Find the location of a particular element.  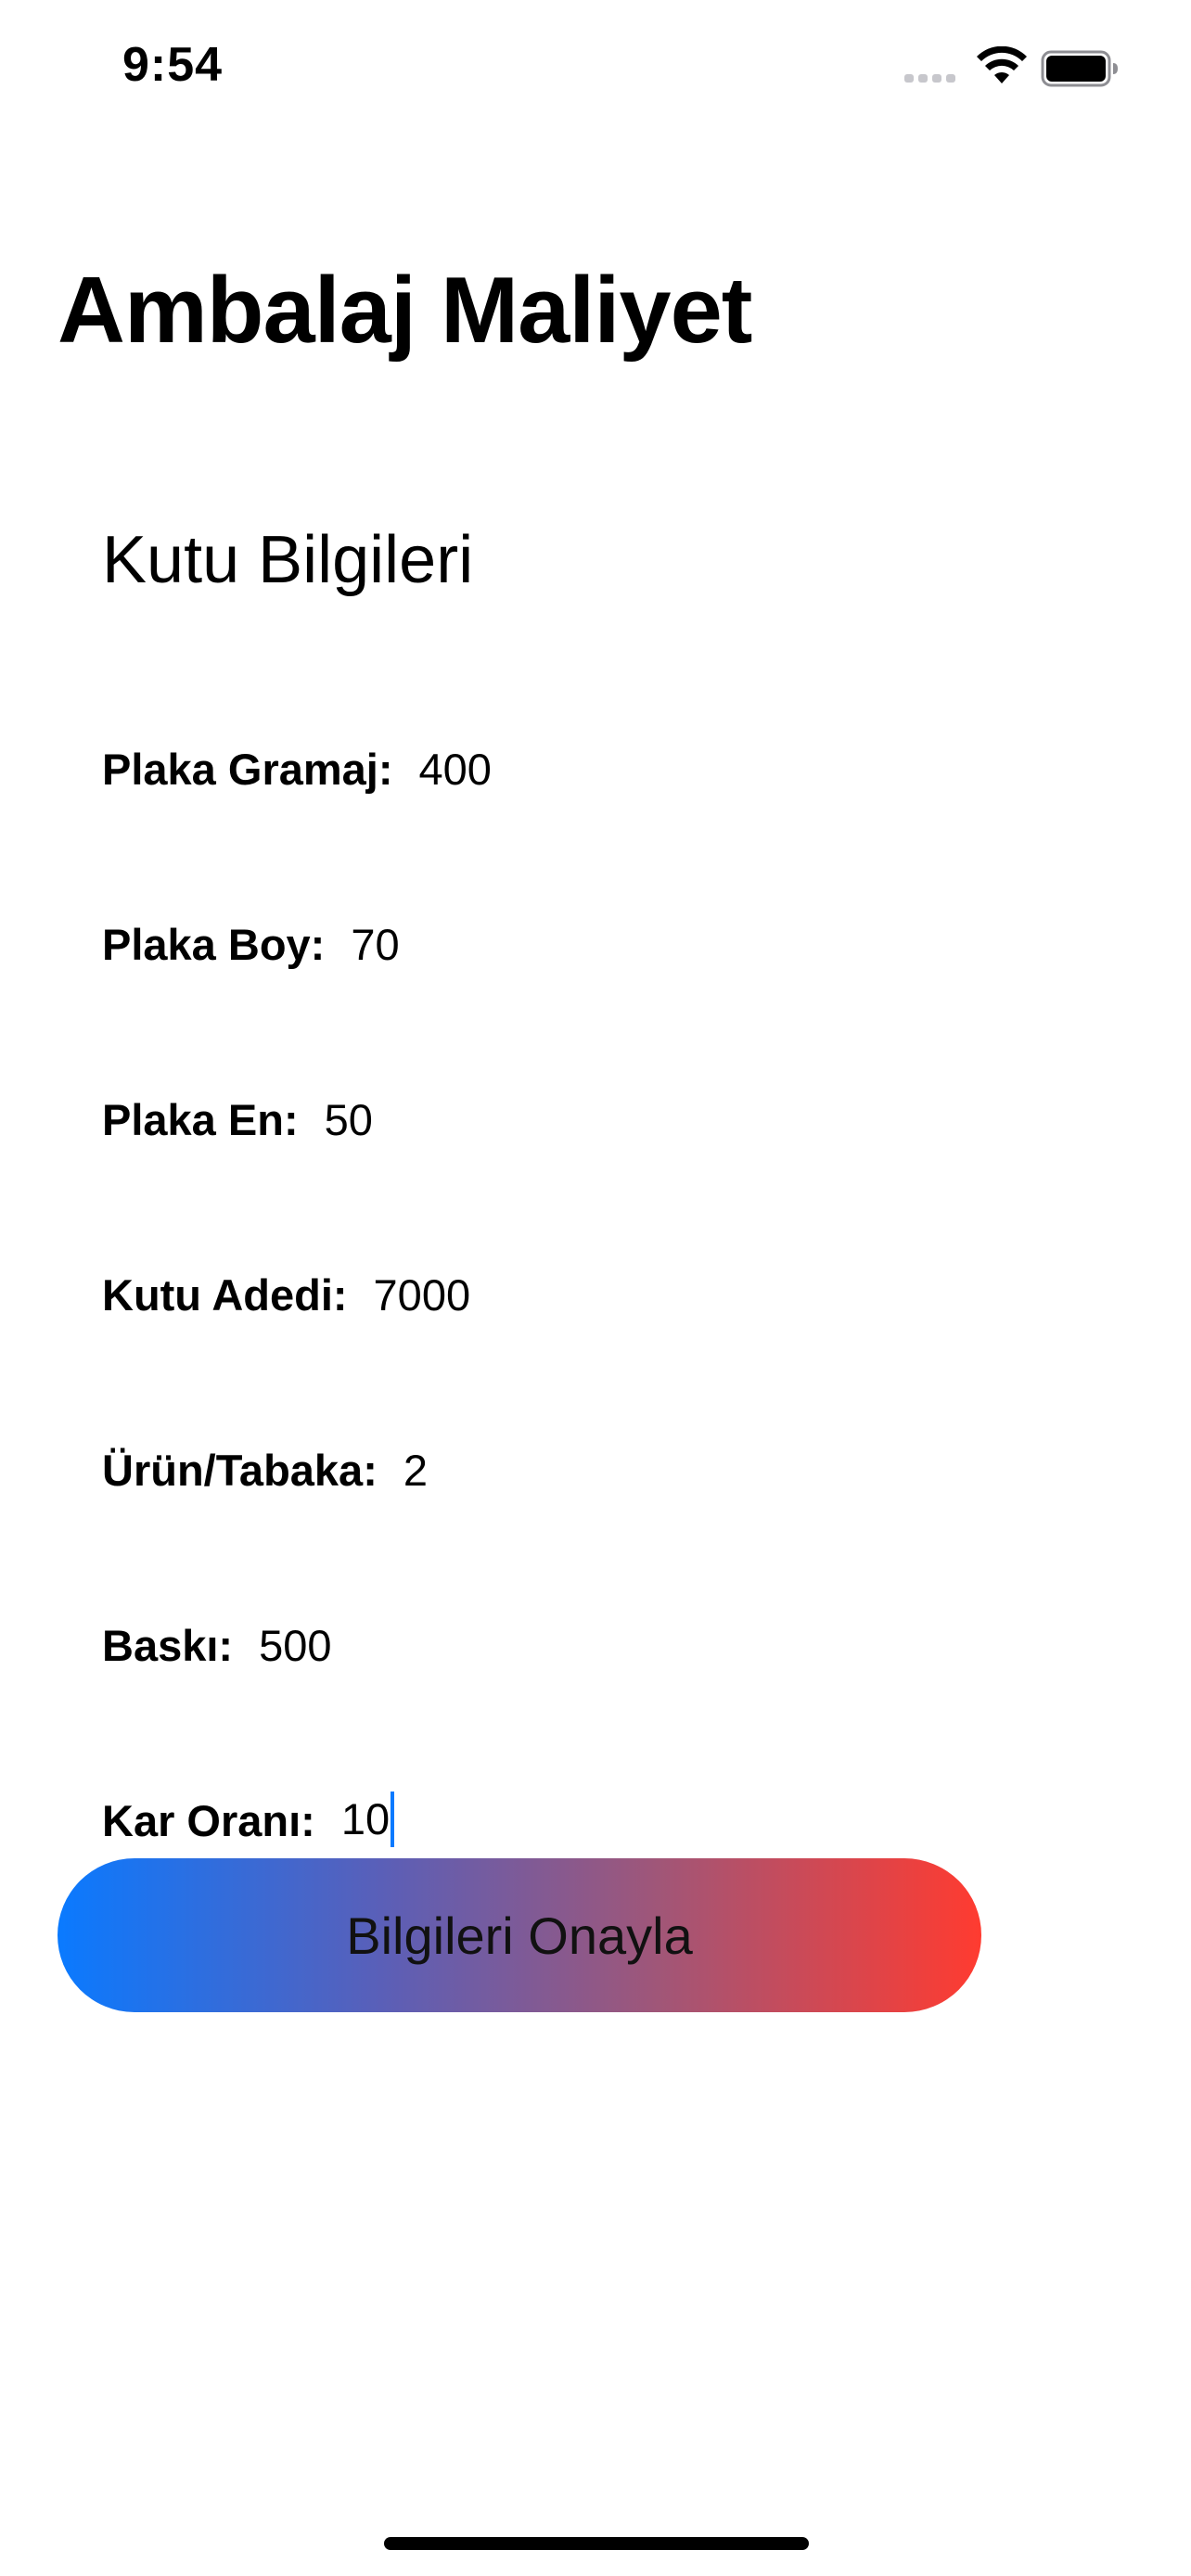

field-kar-orani: Kar Oranı: 10 is located at coordinates (248, 1820).